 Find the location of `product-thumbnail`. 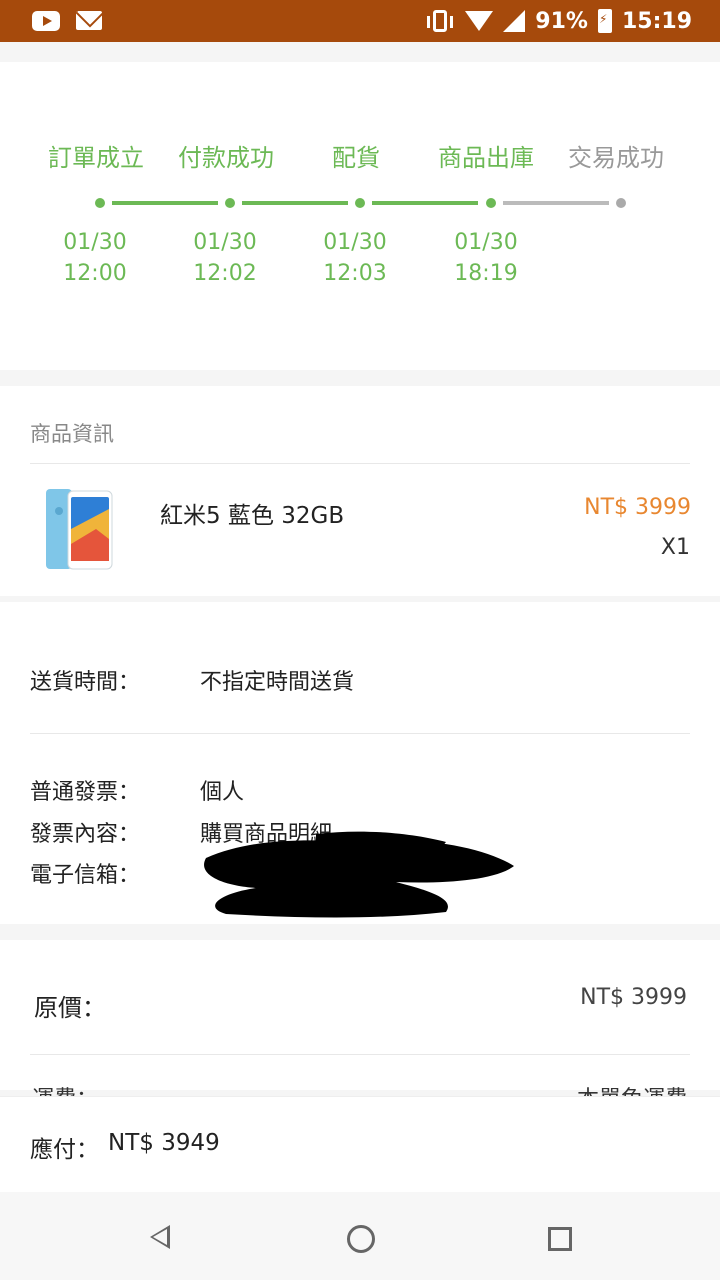

product-thumbnail is located at coordinates (80, 530).